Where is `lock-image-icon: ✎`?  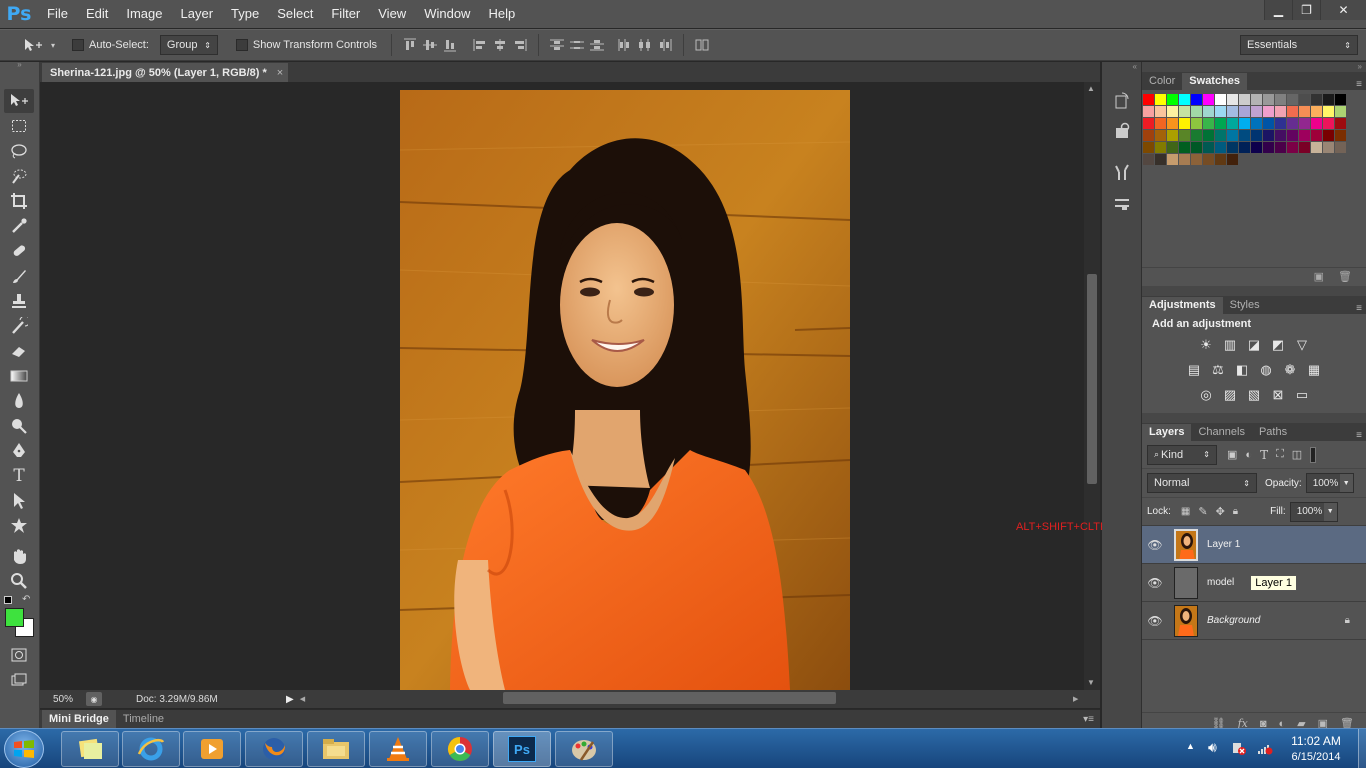
lock-image-icon: ✎ is located at coordinates (1202, 511).